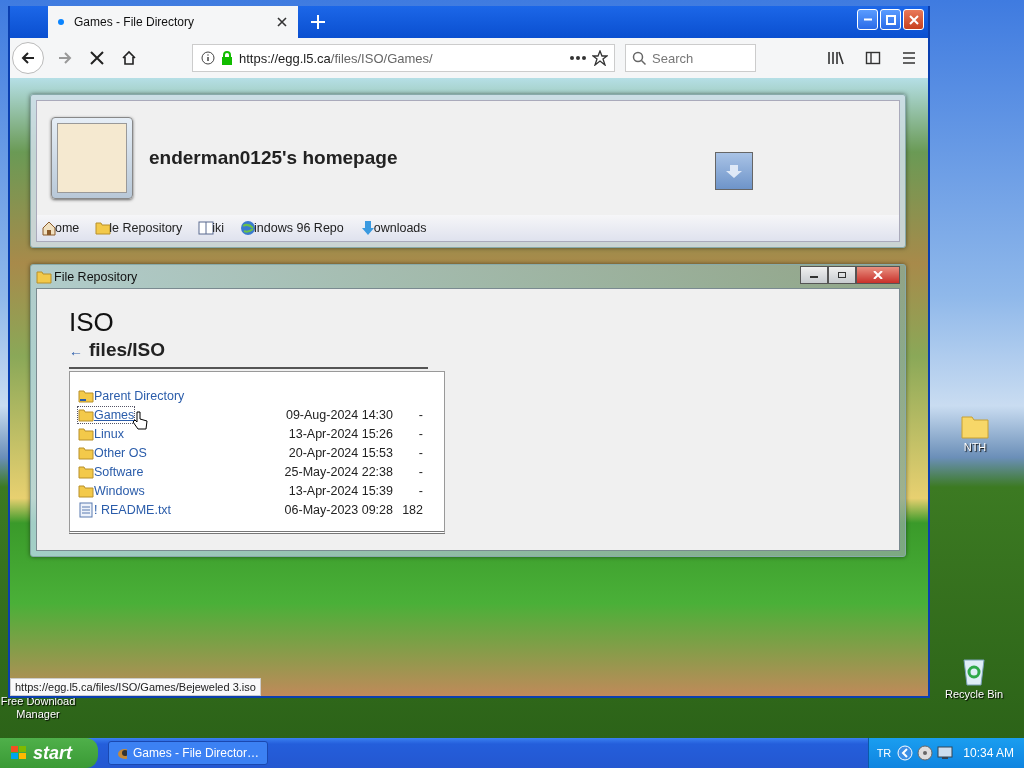  Describe the element at coordinates (127, 350) in the screenshot. I see `path-heading: files/ISO` at that location.